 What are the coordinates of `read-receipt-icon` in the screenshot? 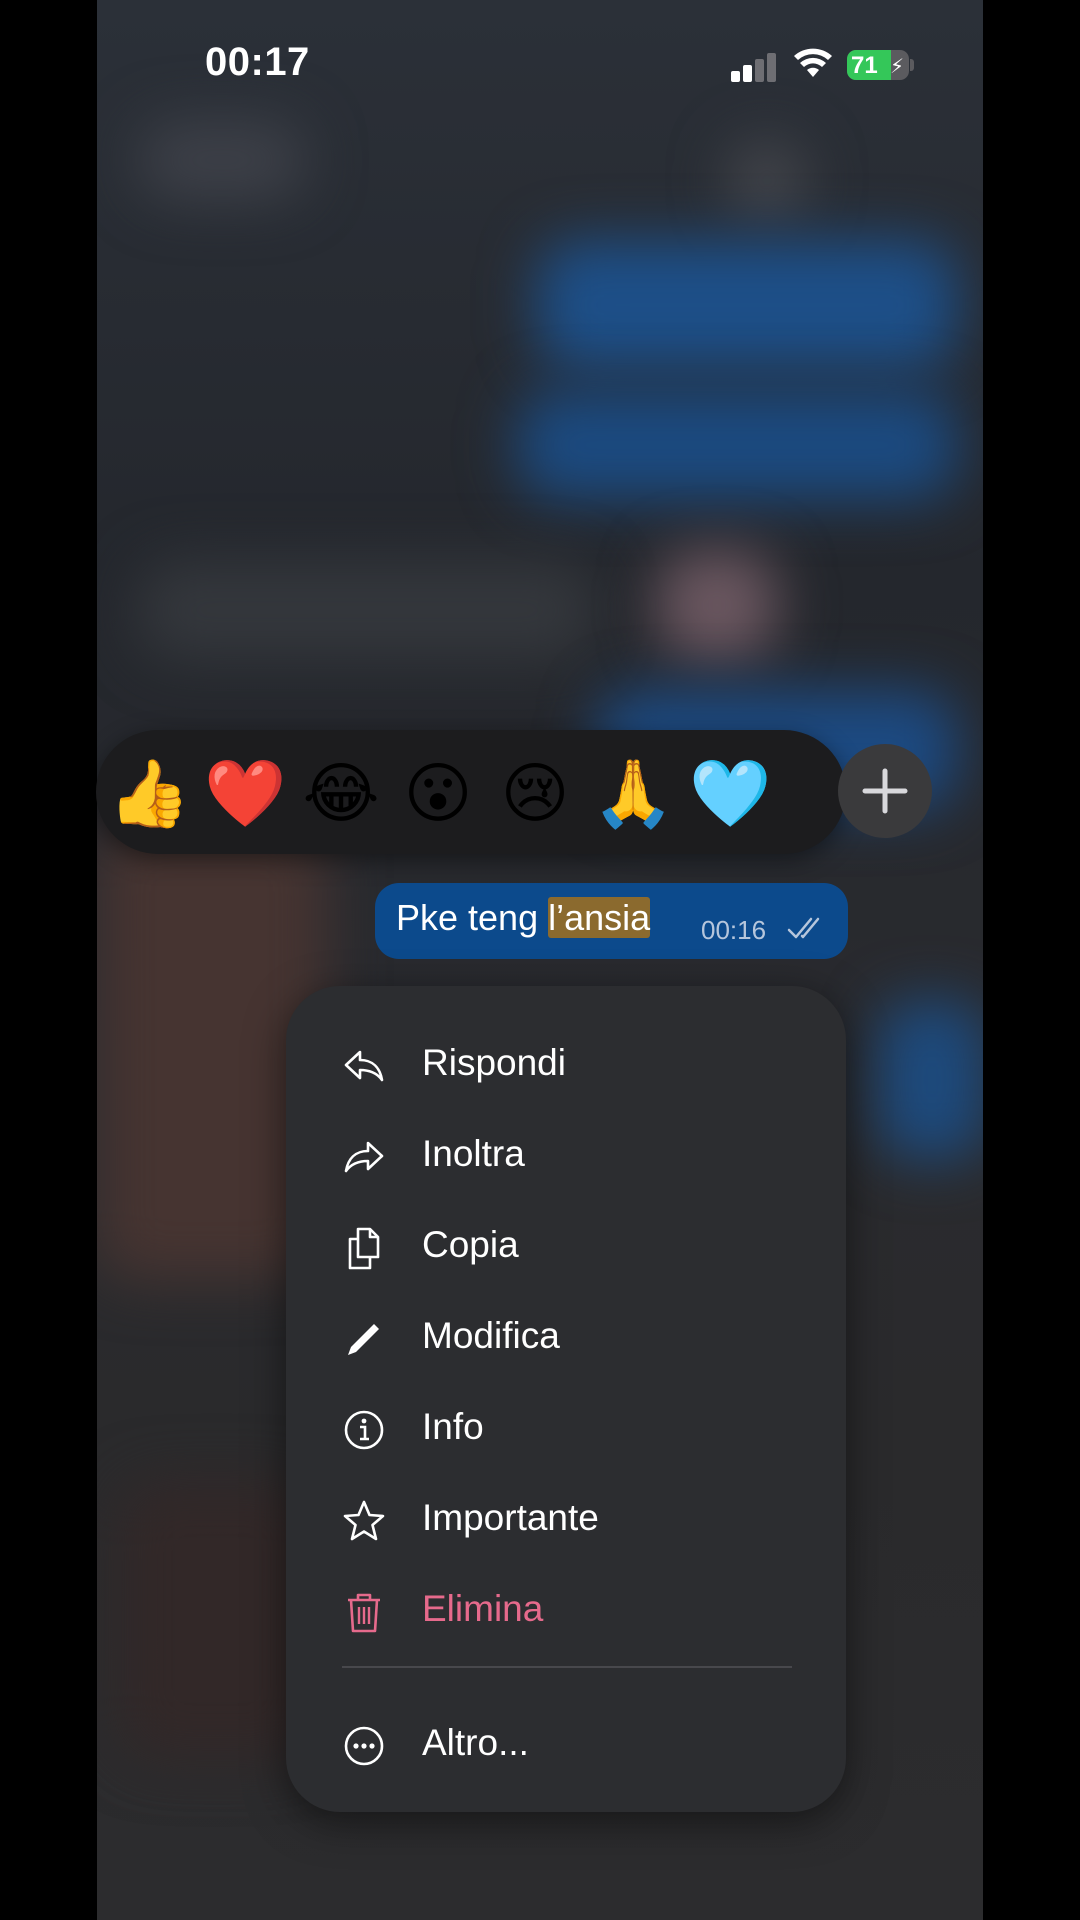 It's located at (803, 928).